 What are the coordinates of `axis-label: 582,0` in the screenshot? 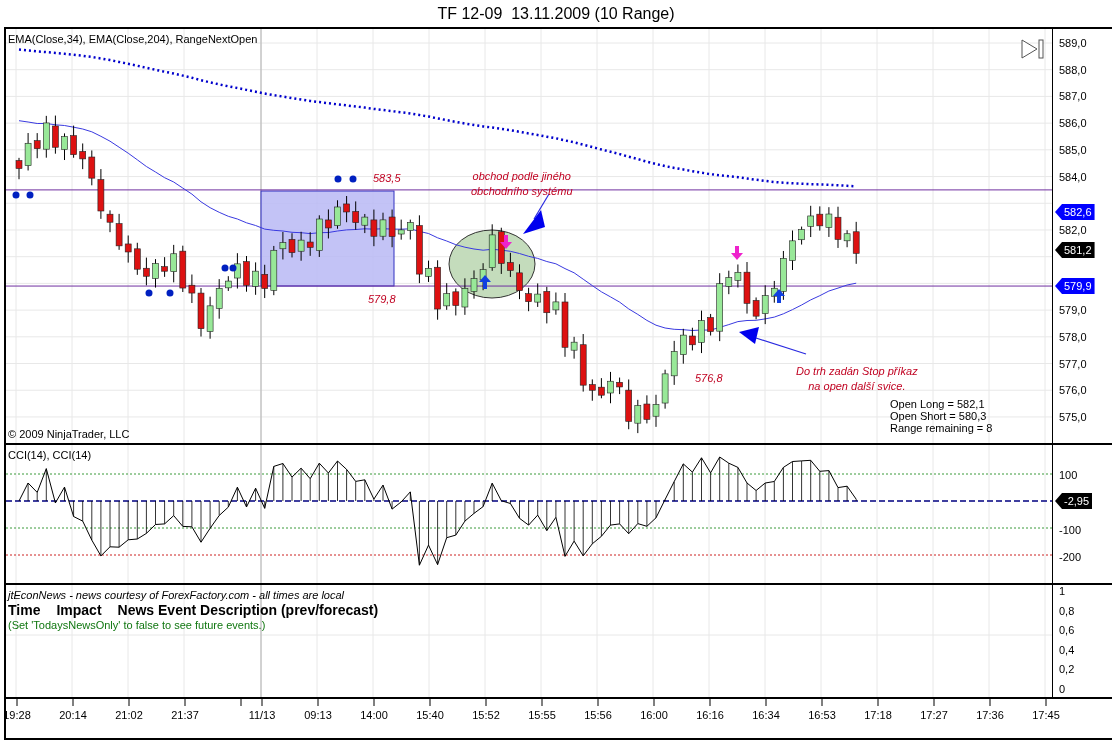 It's located at (1072, 229).